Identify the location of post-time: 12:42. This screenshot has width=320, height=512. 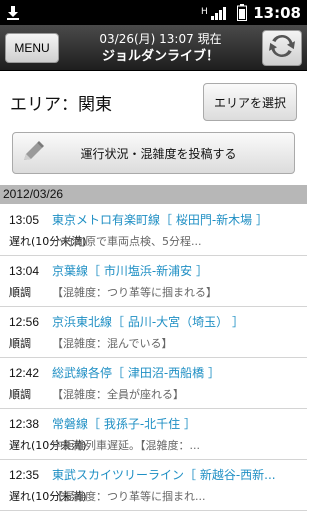
(24, 372).